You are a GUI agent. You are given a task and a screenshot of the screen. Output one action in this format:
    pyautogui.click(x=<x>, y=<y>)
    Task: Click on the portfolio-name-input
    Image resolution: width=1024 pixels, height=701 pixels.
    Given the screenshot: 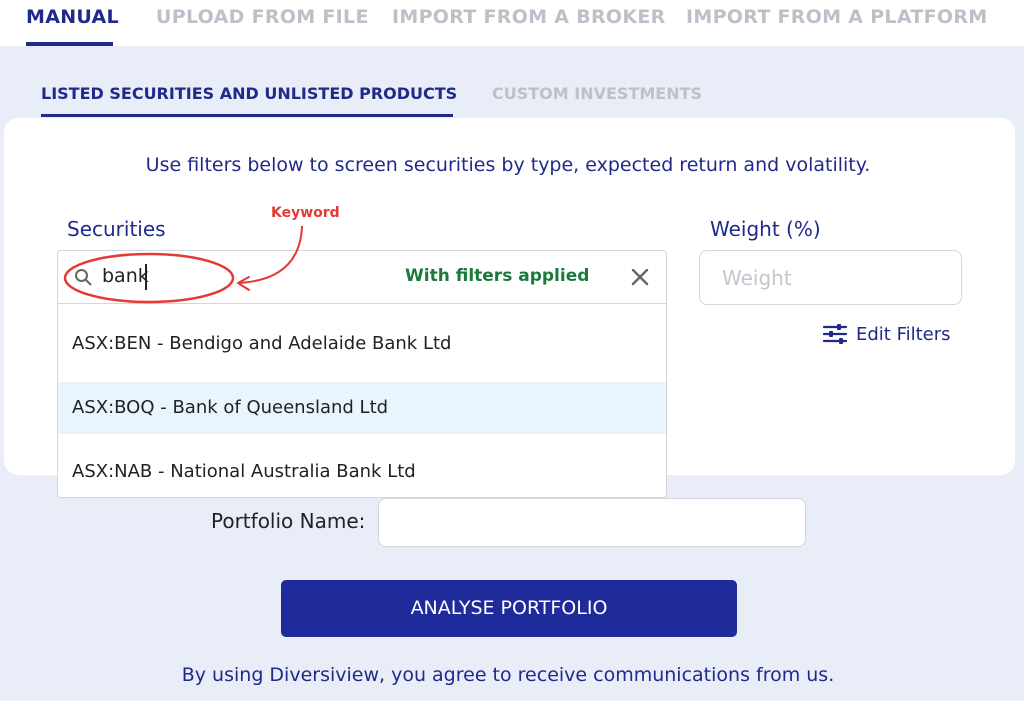 What is the action you would take?
    pyautogui.click(x=592, y=522)
    